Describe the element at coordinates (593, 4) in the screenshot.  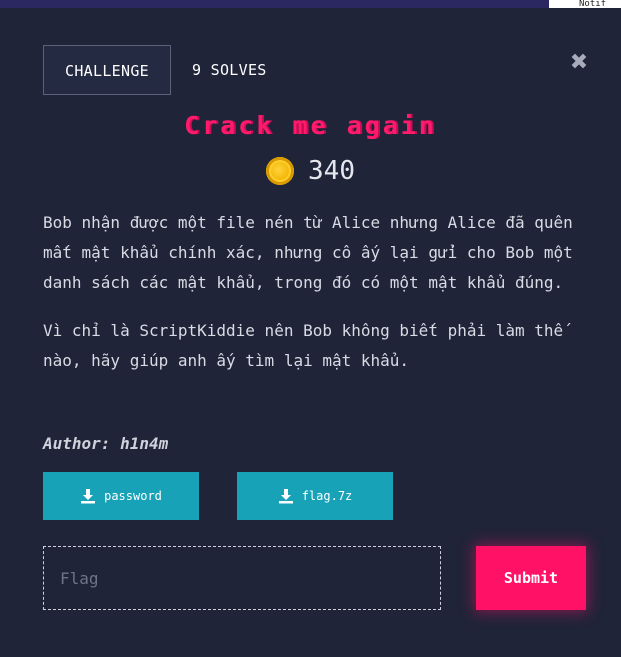
I see `notification-tab-label: Notif` at that location.